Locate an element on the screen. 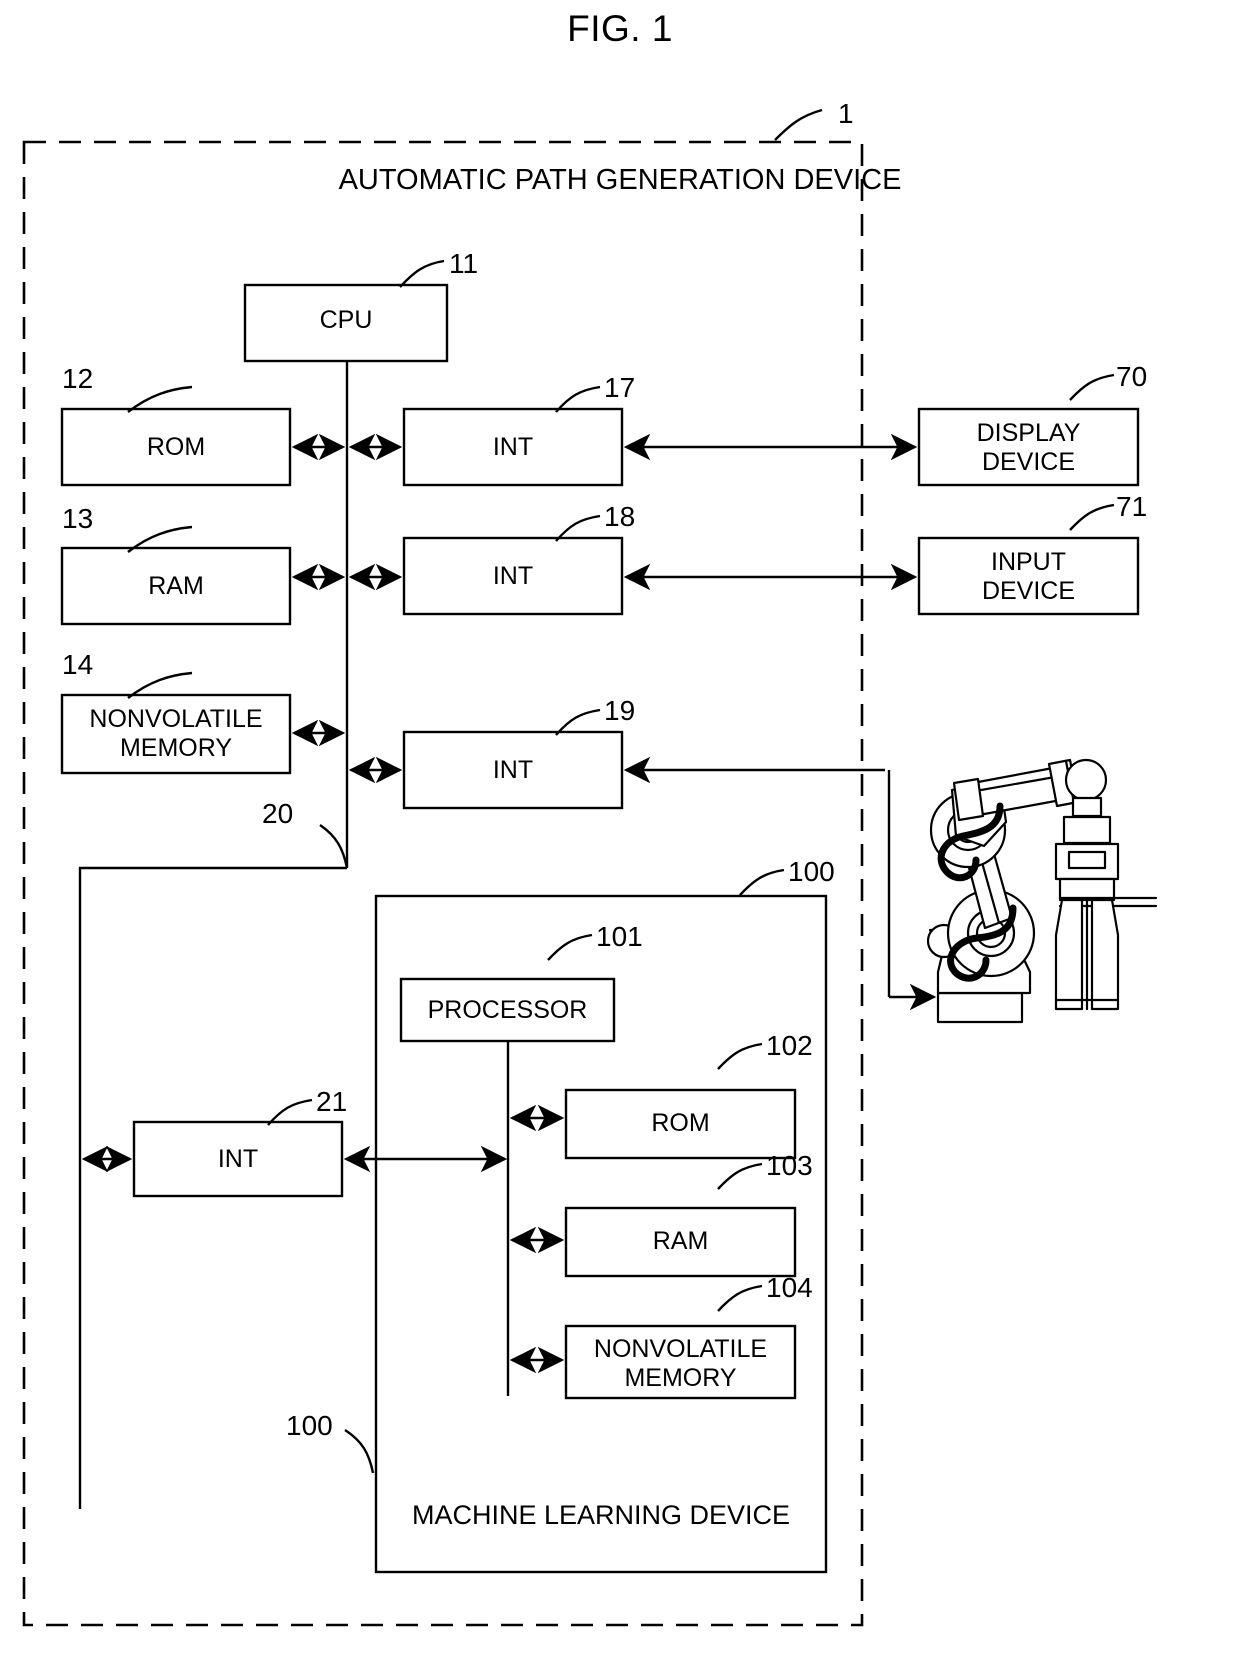 This screenshot has height=1676, width=1240. ml-ram-block is located at coordinates (680, 1242).